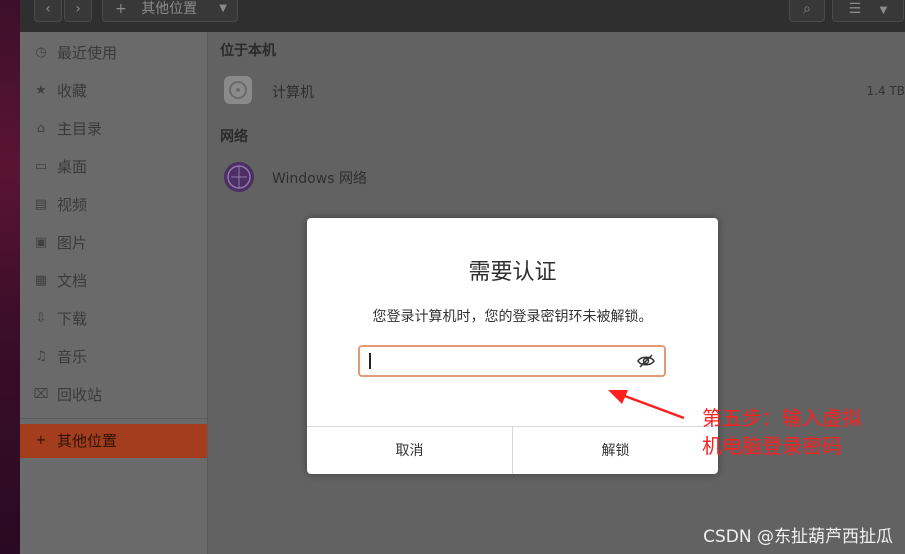 Image resolution: width=905 pixels, height=554 pixels. Describe the element at coordinates (512, 317) in the screenshot. I see `dialog-message: 您登录计算机时，您的登录密钥环未被解锁。` at that location.